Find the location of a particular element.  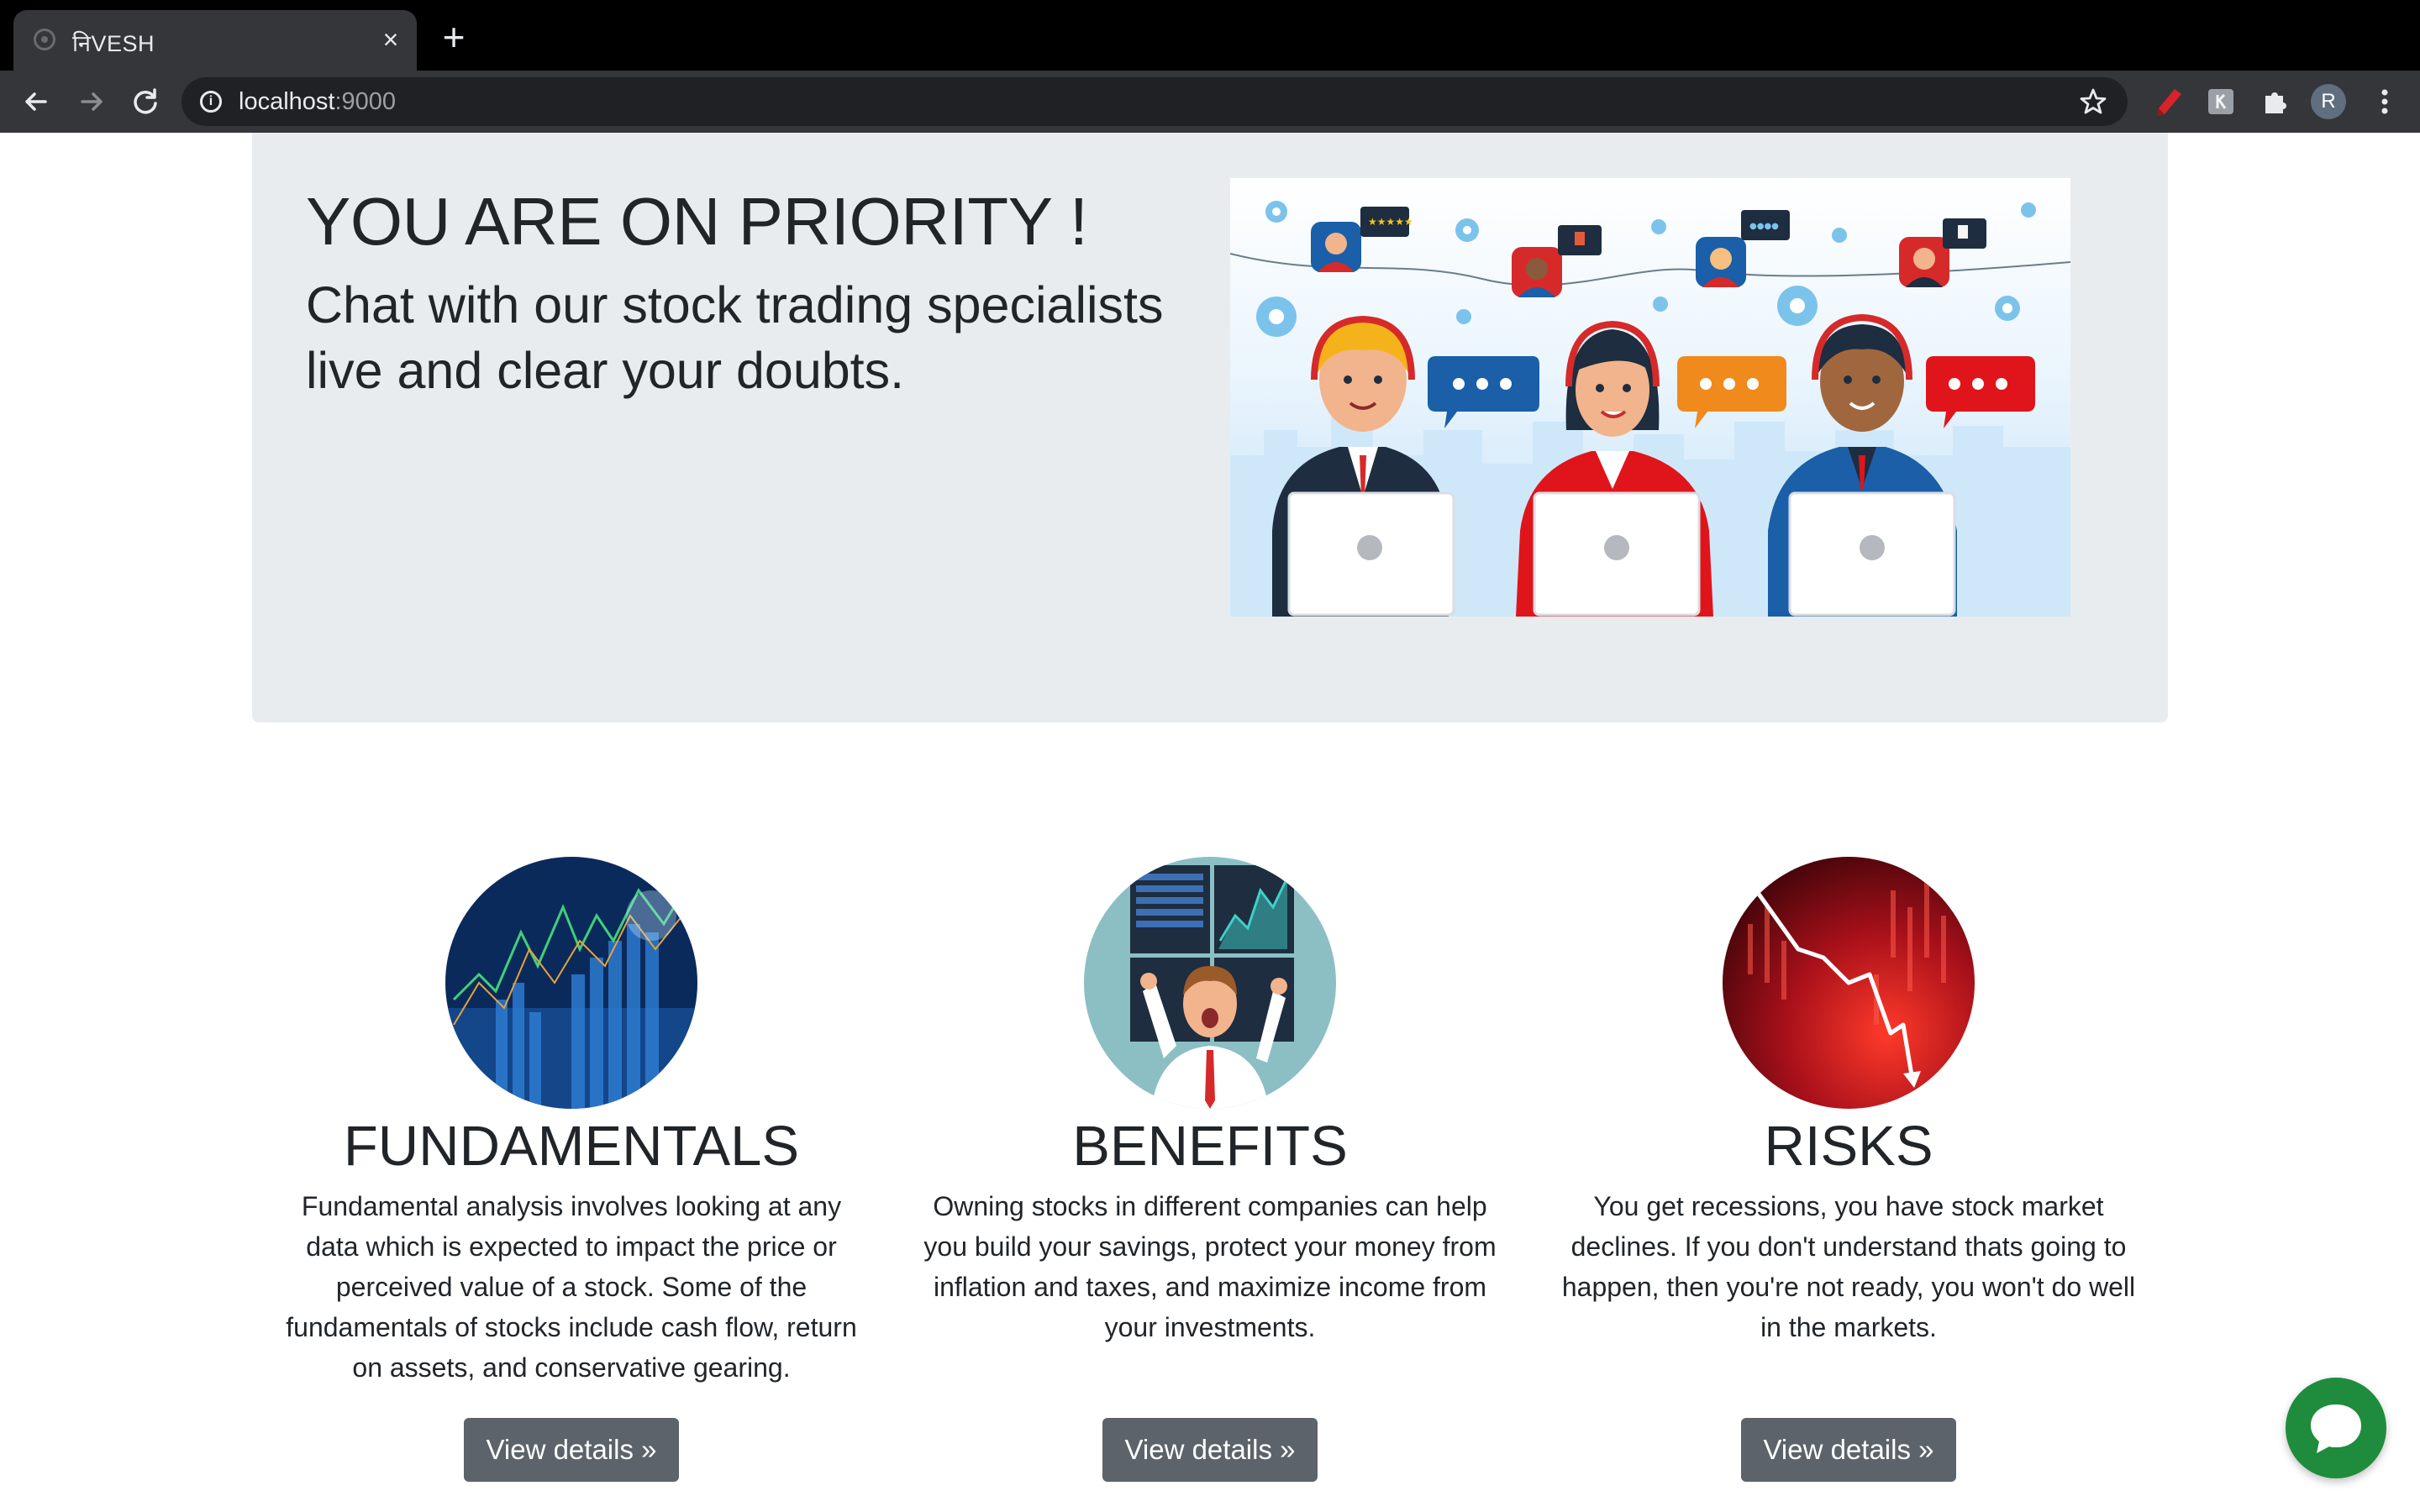

puzzle-icon is located at coordinates (2274, 101).